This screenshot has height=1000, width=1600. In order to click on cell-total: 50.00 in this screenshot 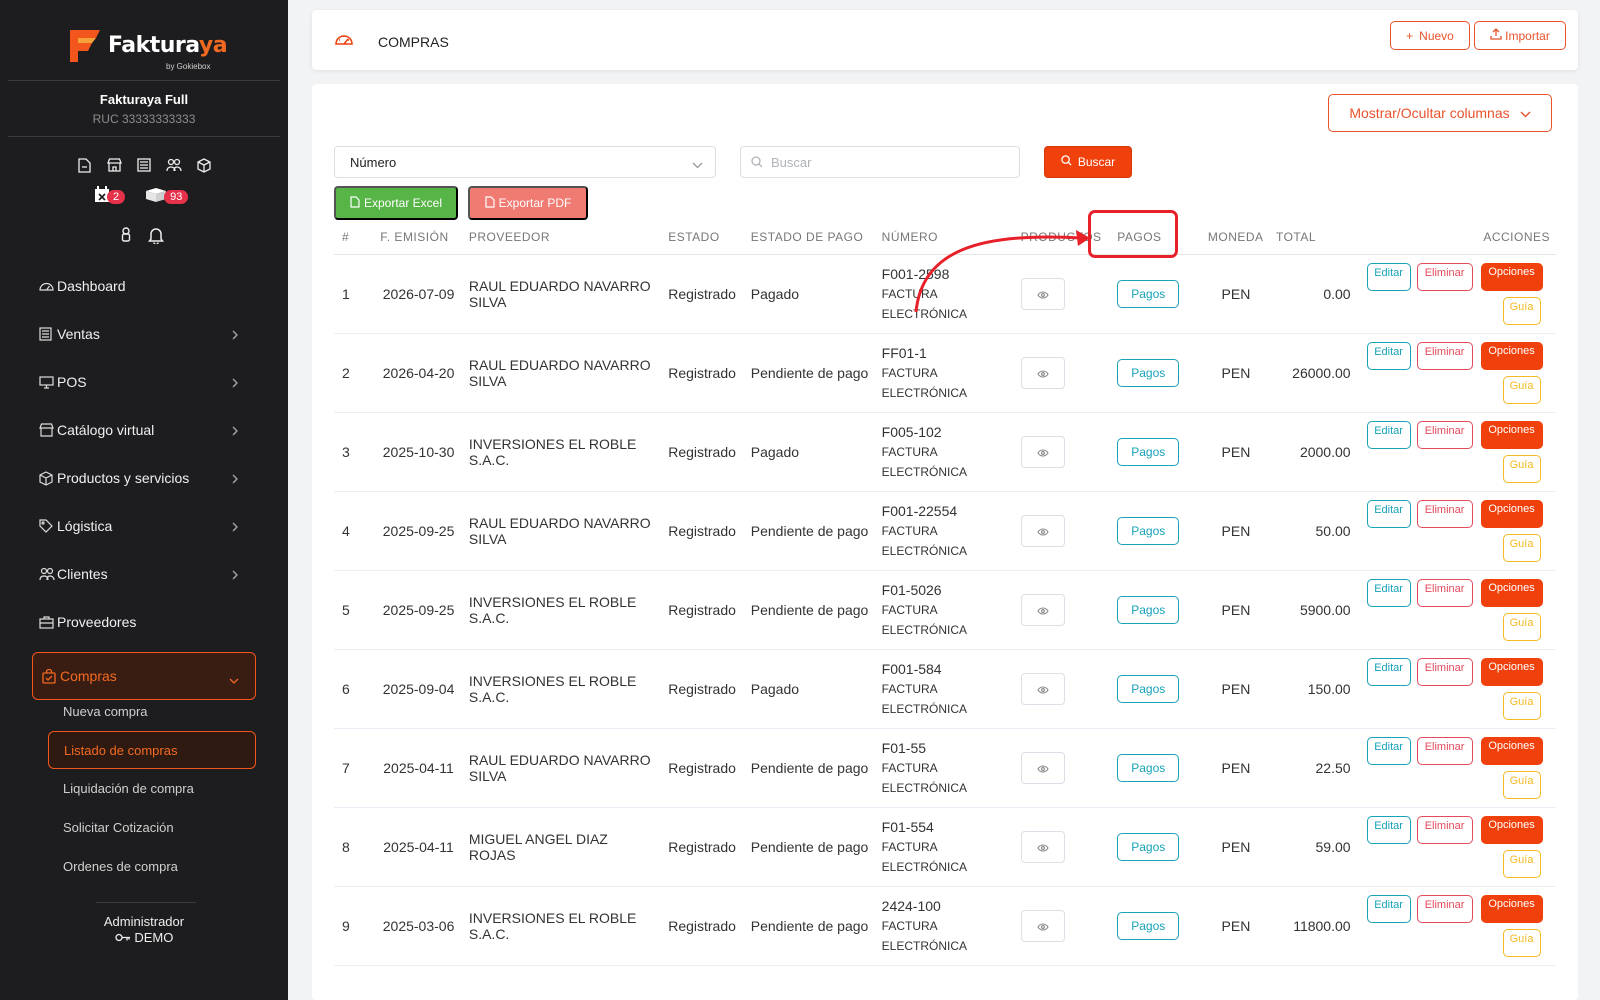, I will do `click(1313, 531)`.